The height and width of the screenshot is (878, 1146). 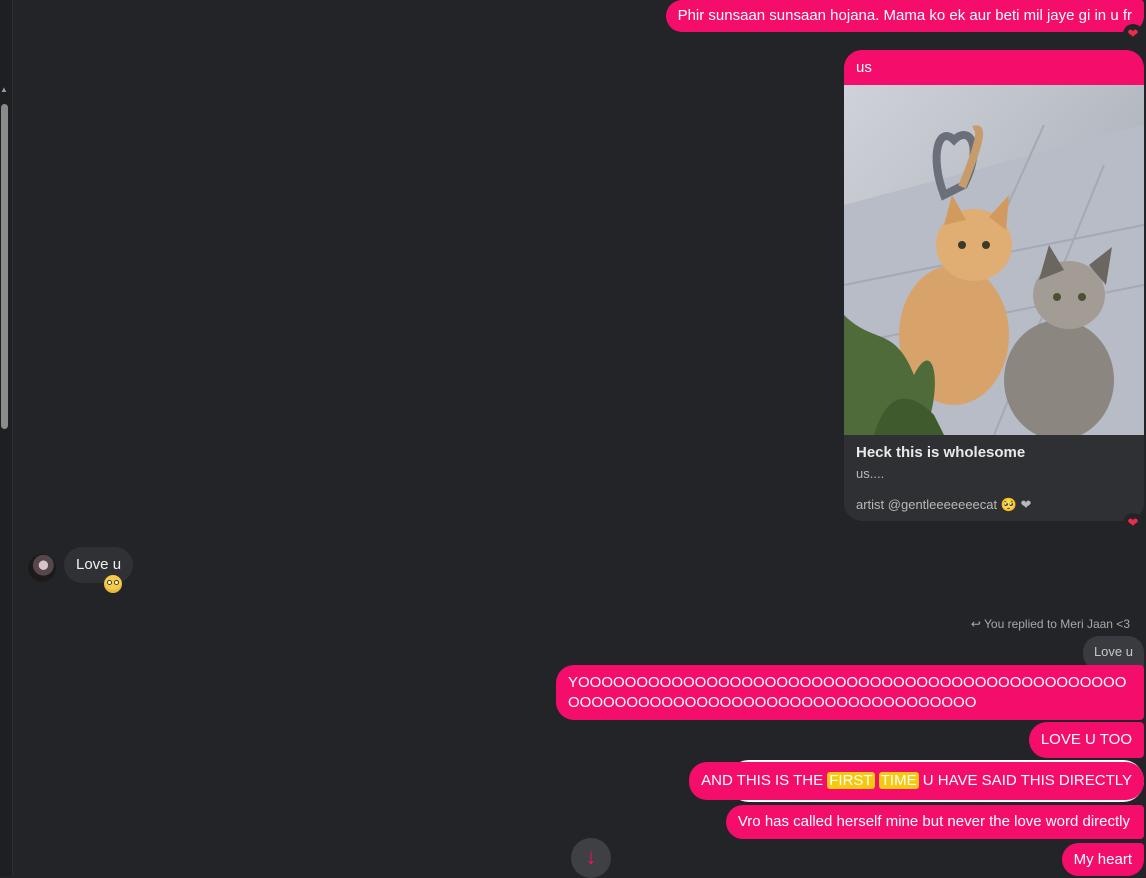 I want to click on avatar, so click(x=42, y=568).